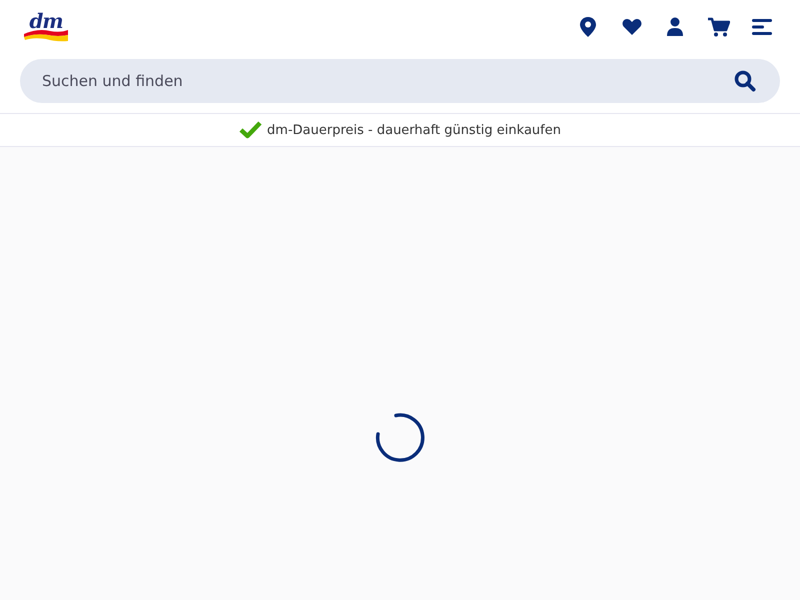 Image resolution: width=800 pixels, height=600 pixels. Describe the element at coordinates (46, 27) in the screenshot. I see `logo: dm` at that location.